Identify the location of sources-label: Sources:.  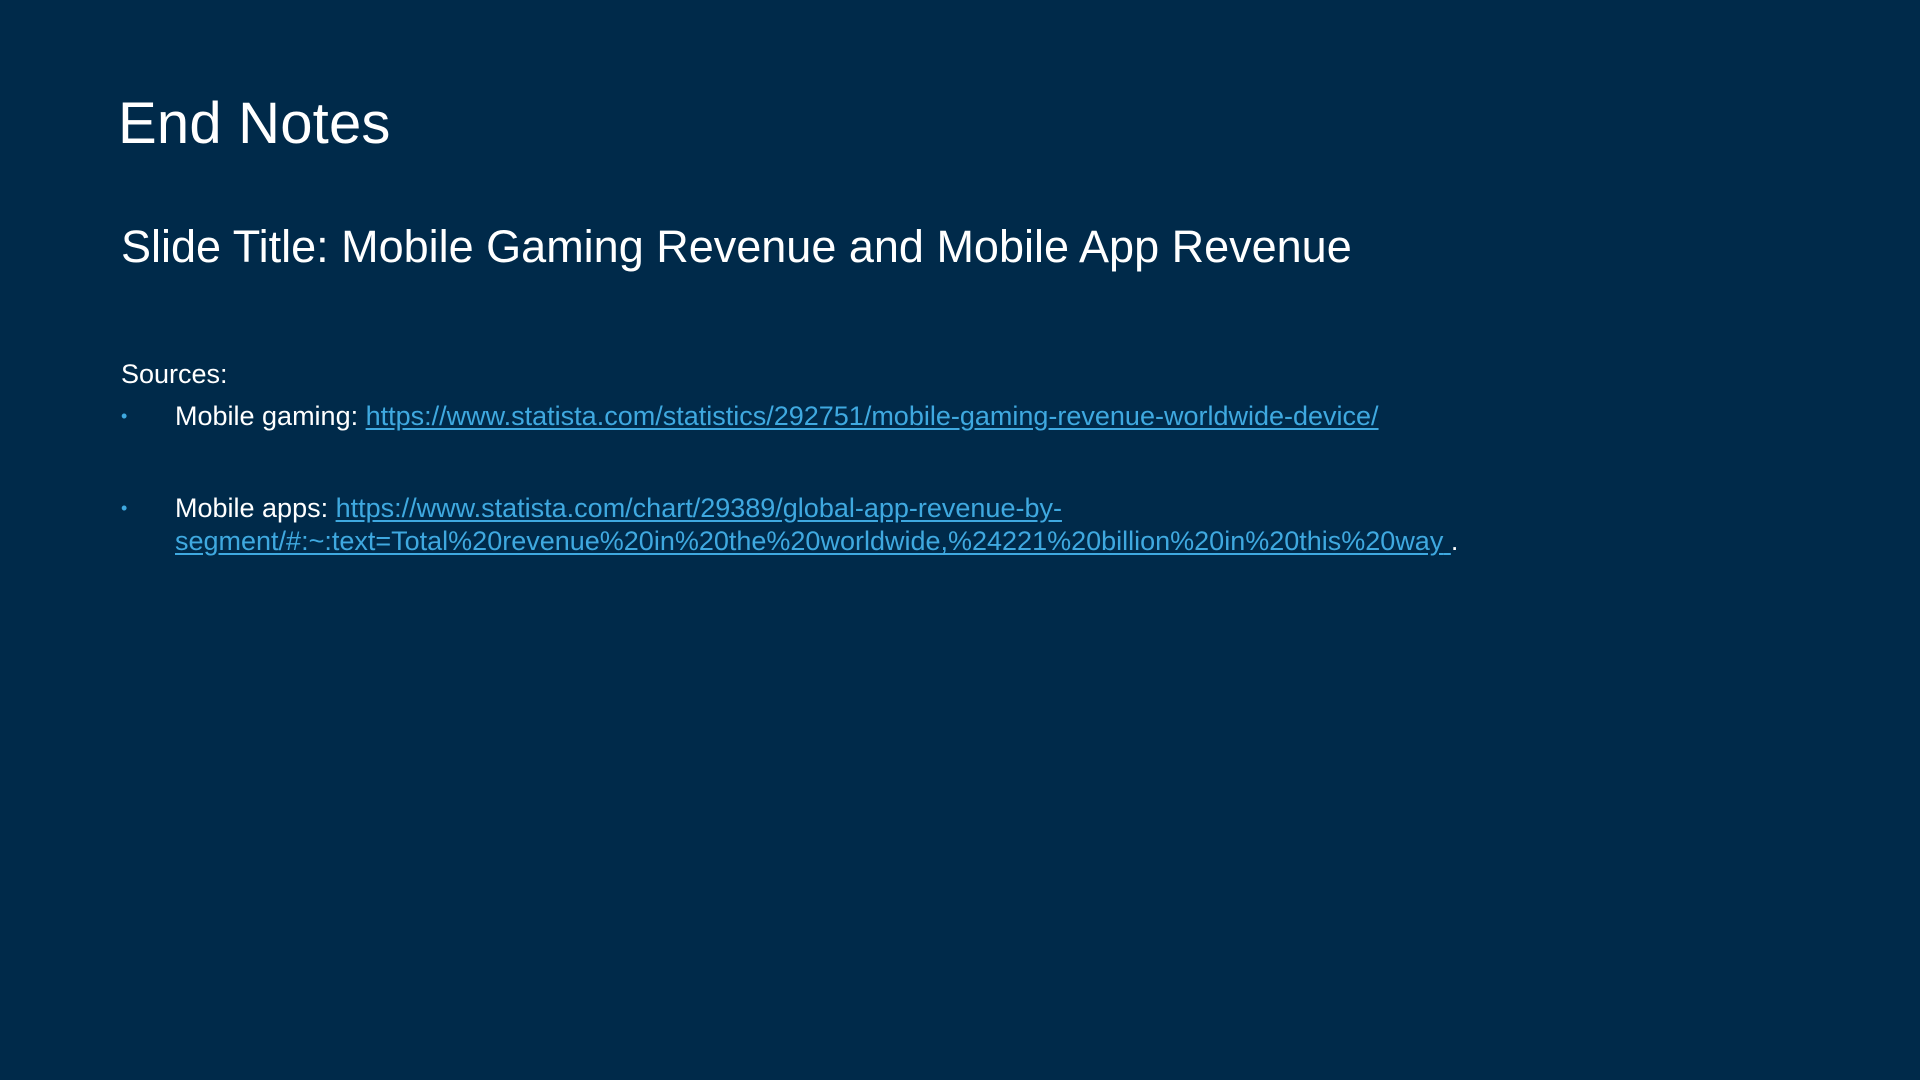
(174, 374).